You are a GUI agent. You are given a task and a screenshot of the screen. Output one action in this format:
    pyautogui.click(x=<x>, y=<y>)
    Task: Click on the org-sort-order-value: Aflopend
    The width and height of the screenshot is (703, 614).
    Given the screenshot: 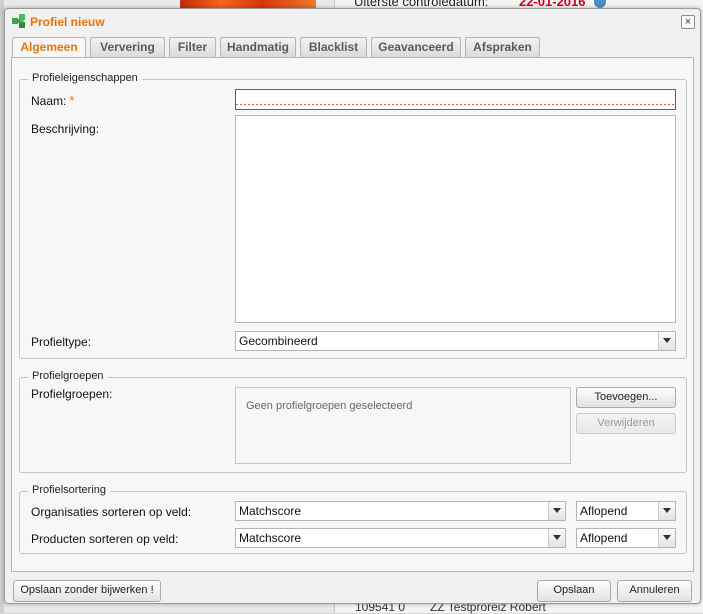 What is the action you would take?
    pyautogui.click(x=604, y=511)
    